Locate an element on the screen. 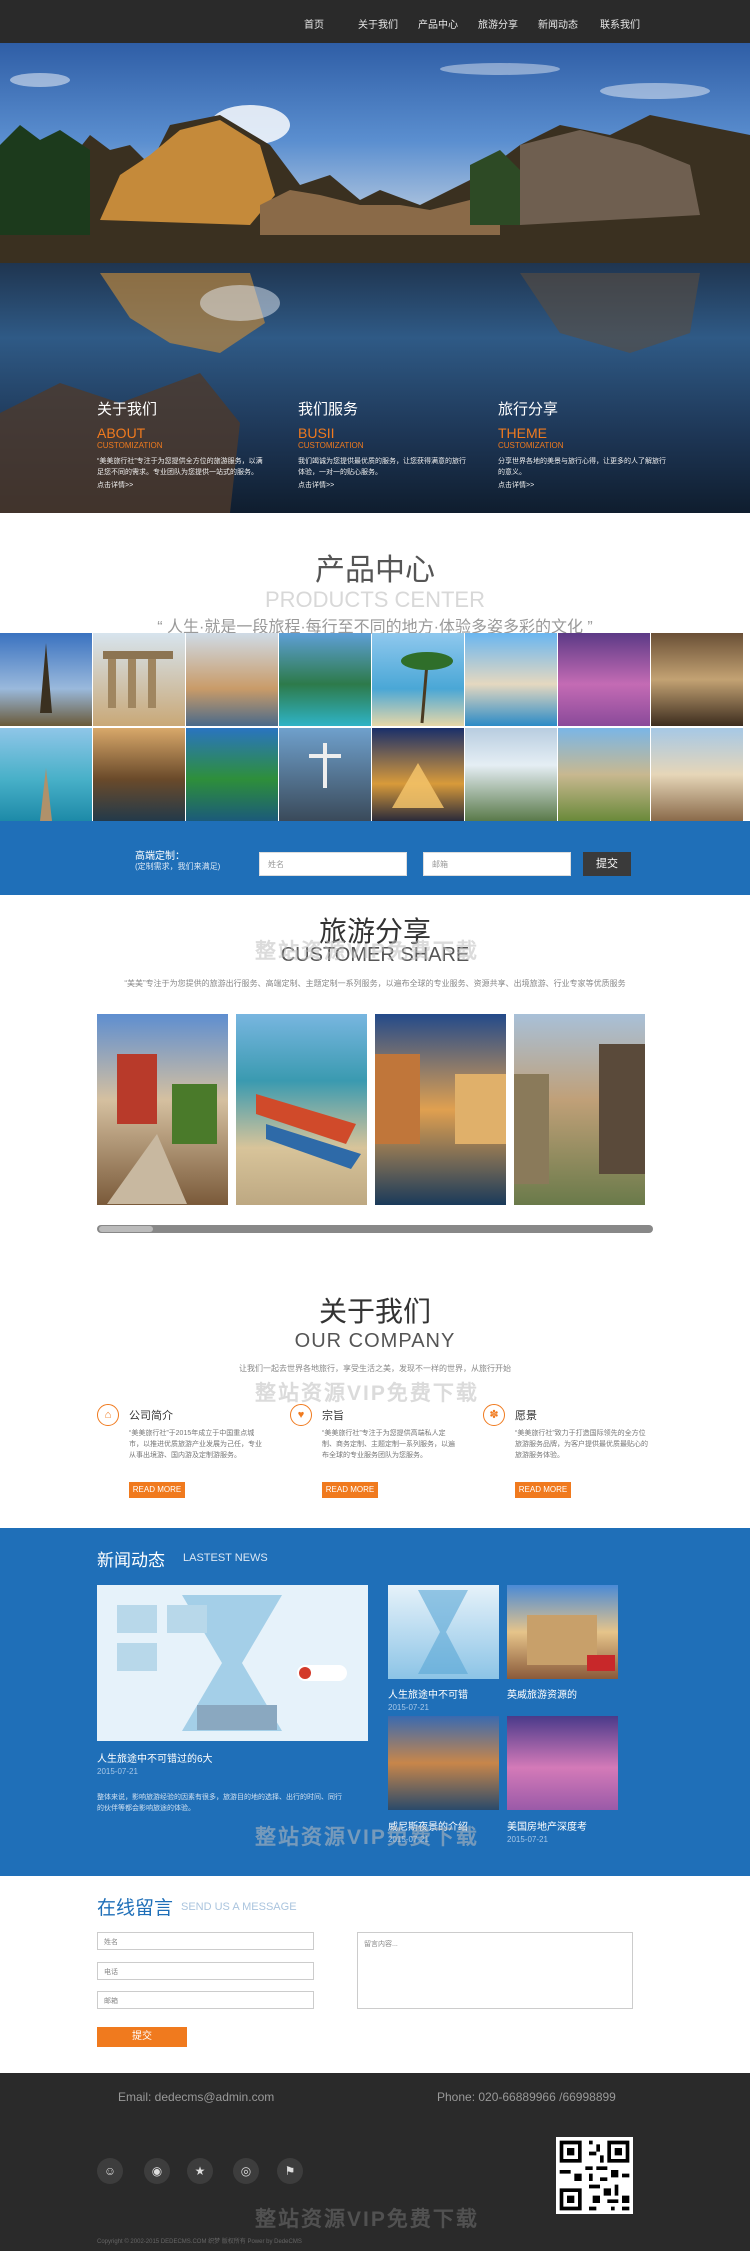 This screenshot has width=750, height=2251. product-tile-coastal-town is located at coordinates (511, 679).